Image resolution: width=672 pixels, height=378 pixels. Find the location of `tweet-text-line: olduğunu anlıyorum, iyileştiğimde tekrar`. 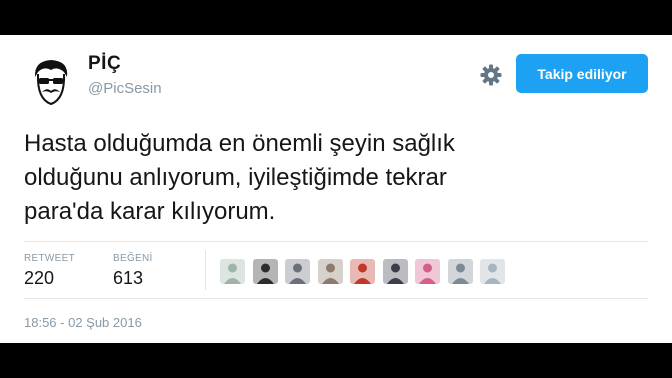

tweet-text-line: olduğunu anlıyorum, iyileştiğimde tekrar is located at coordinates (235, 177).